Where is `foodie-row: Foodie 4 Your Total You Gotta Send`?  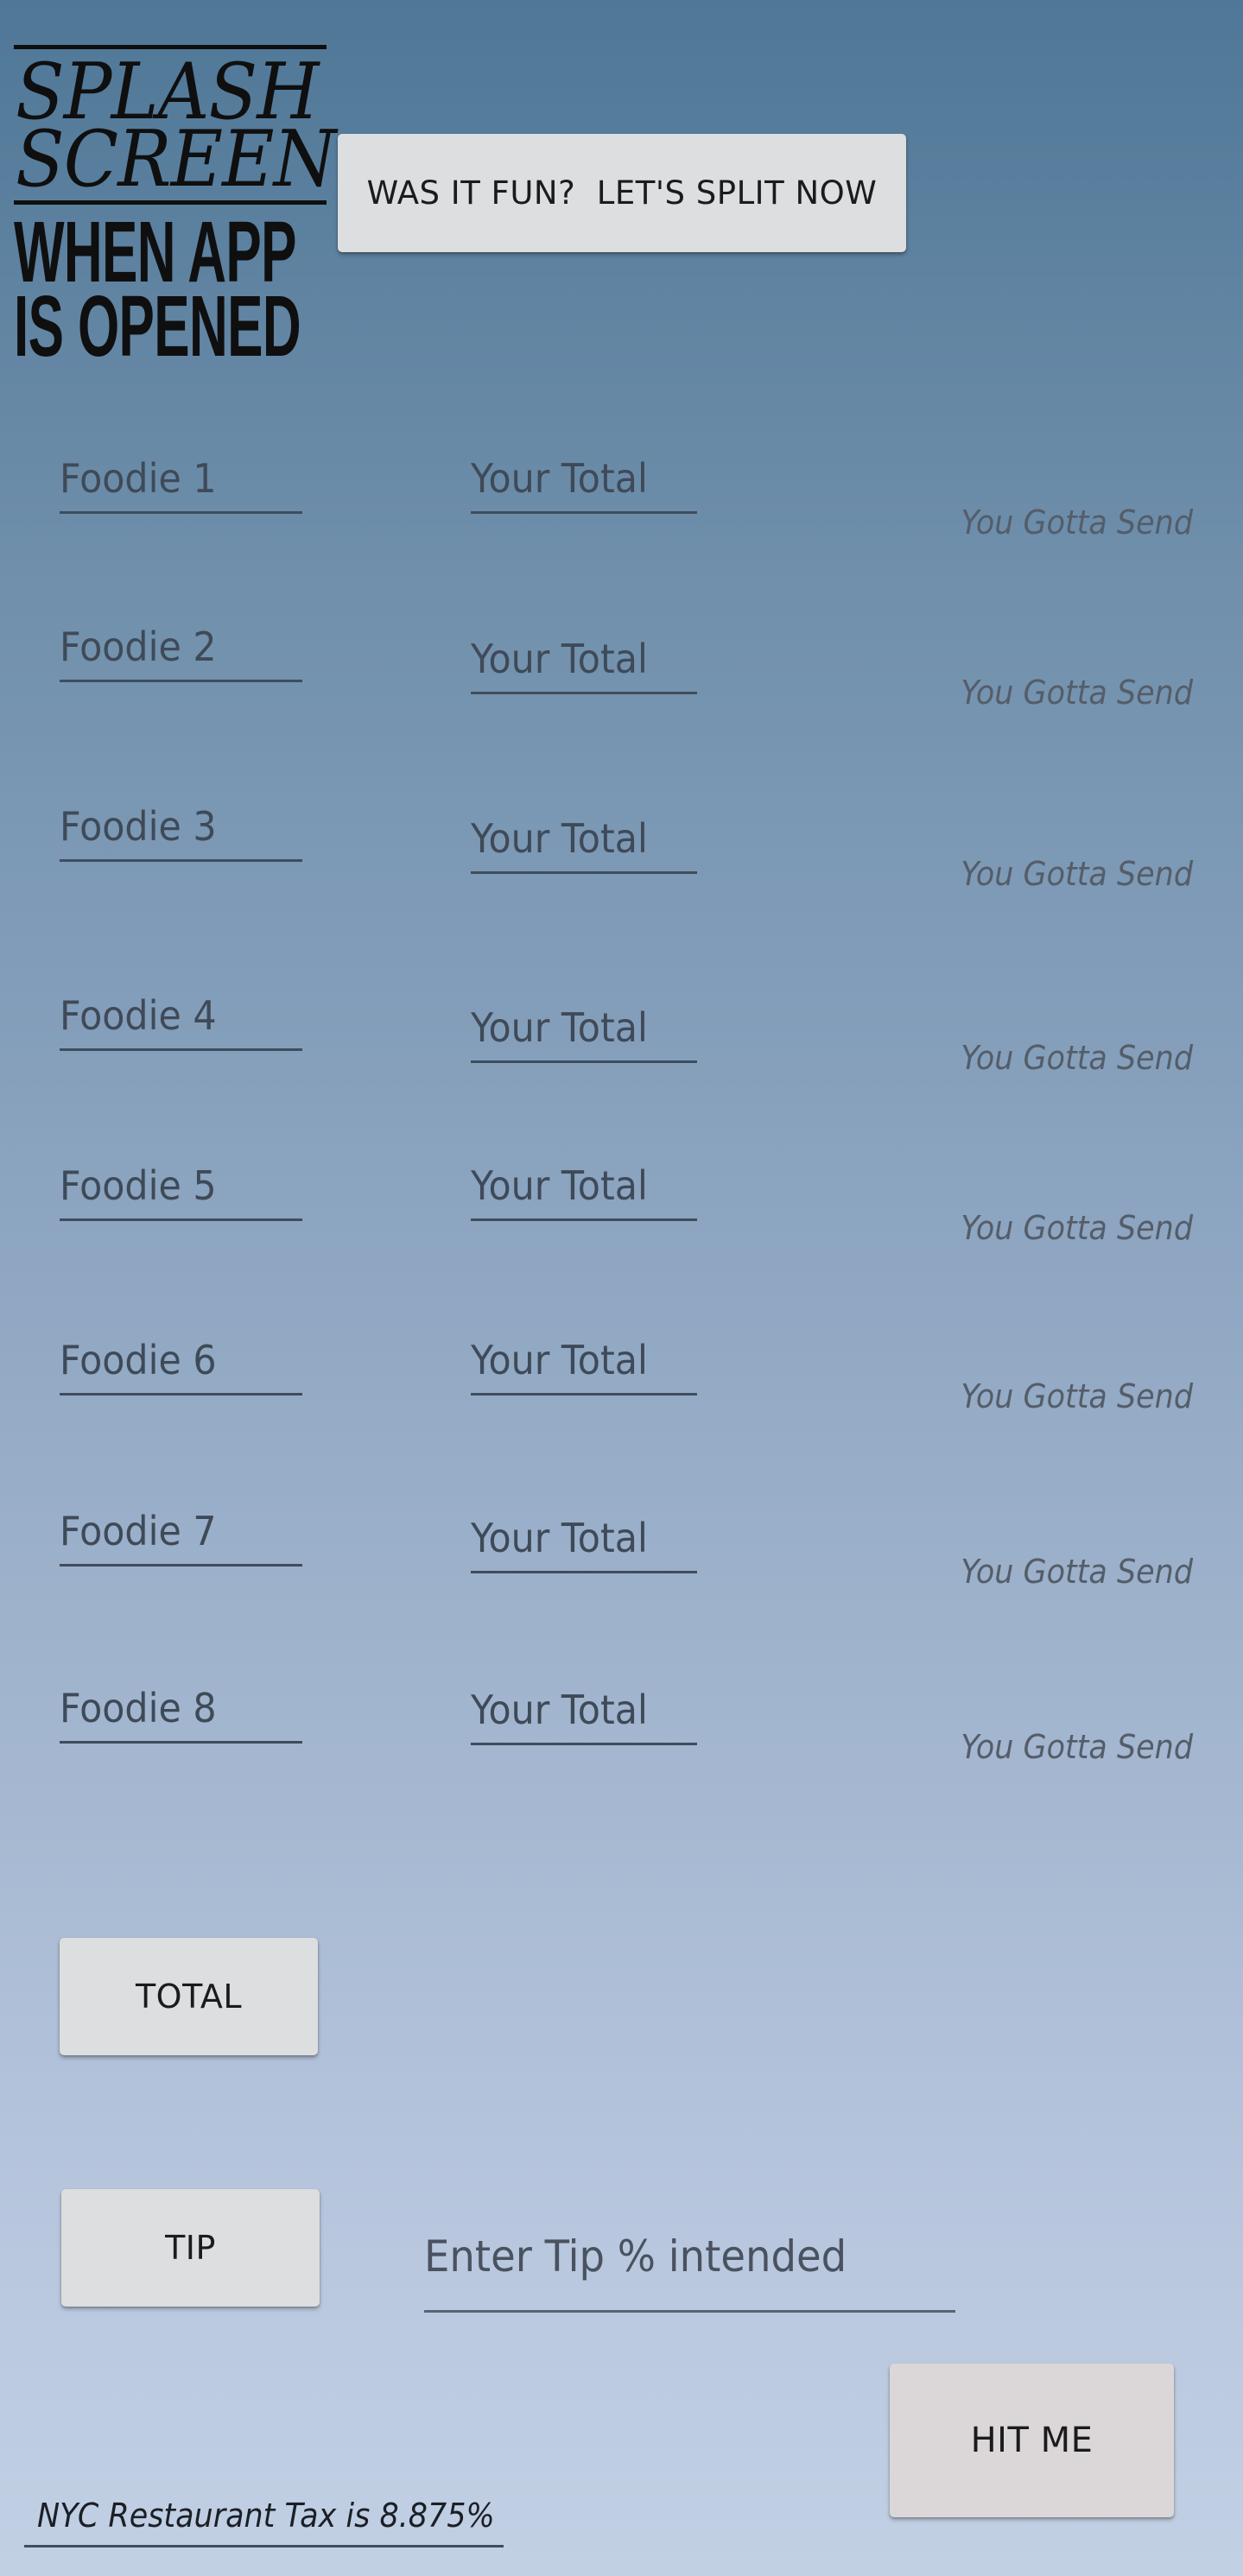
foodie-row: Foodie 4 Your Total You Gotta Send is located at coordinates (621, 1040).